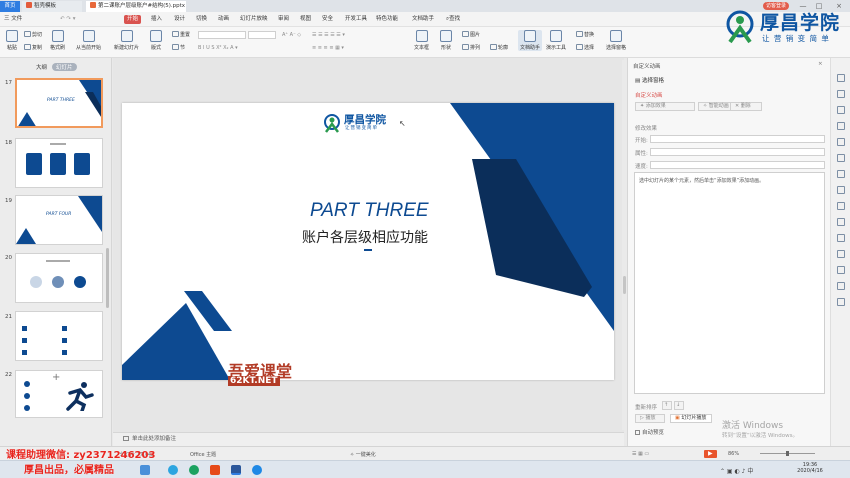 The image size is (850, 478). I want to click on paint-tool-icon, so click(841, 126).